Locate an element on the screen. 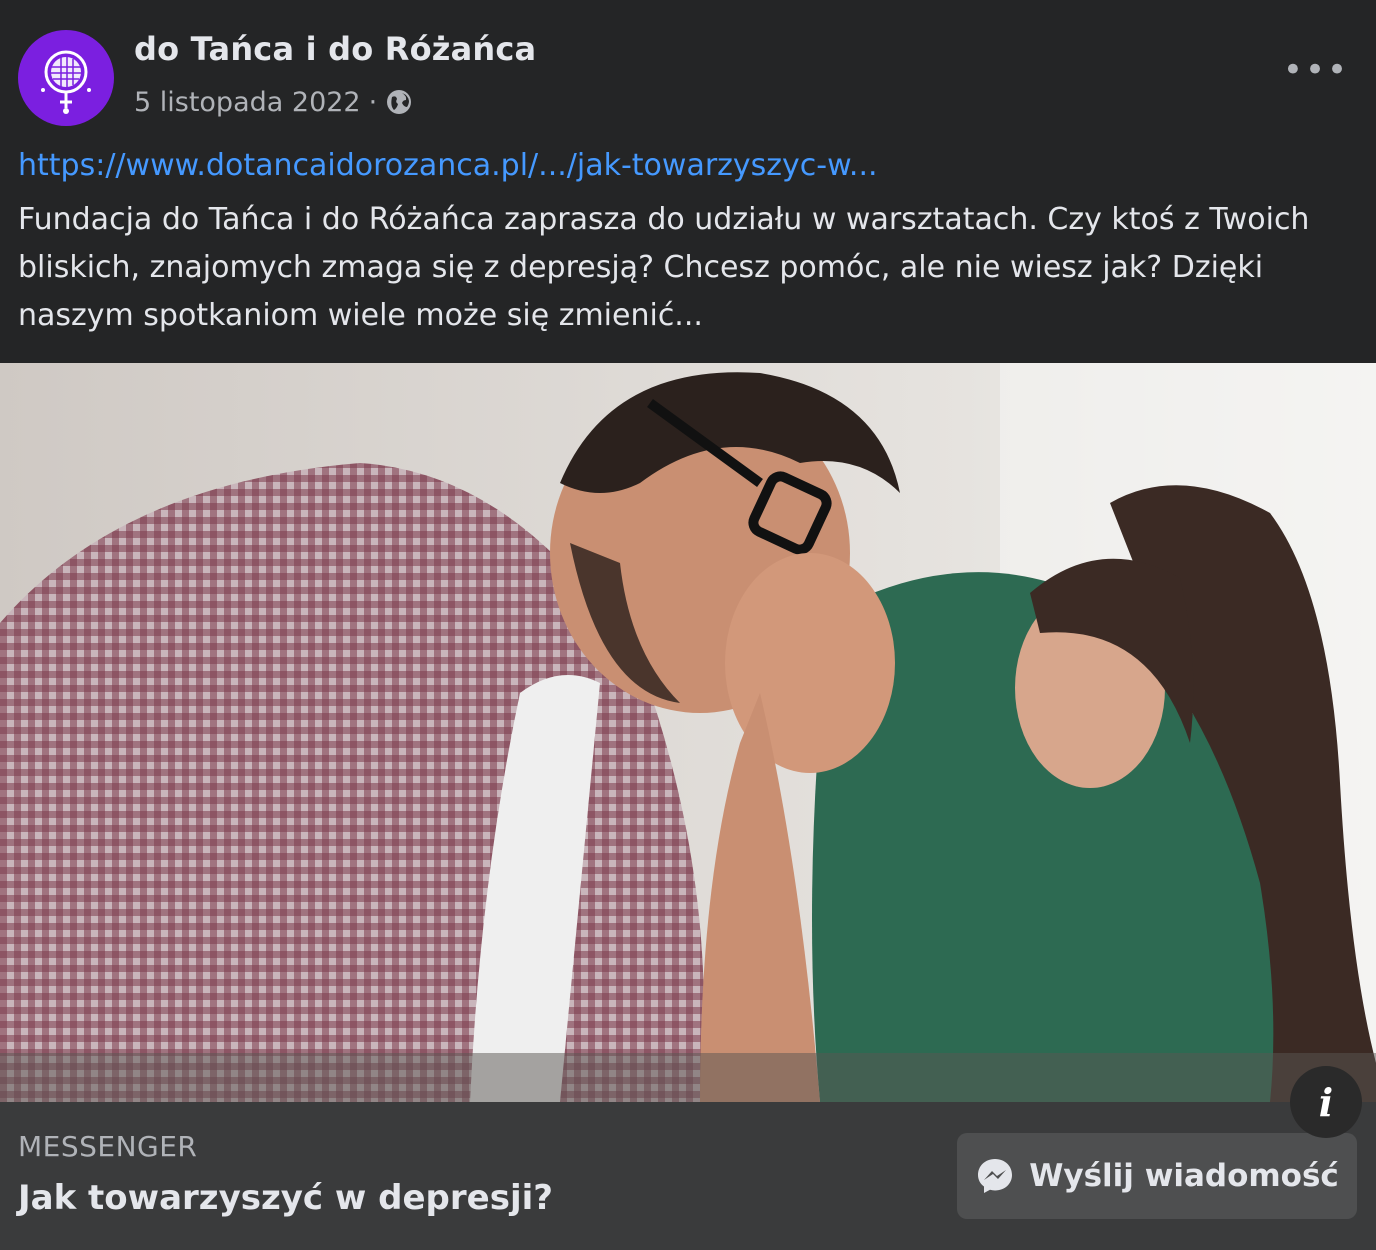 Image resolution: width=1376 pixels, height=1250 pixels. post-date: 5 listopada 2022 is located at coordinates (247, 102).